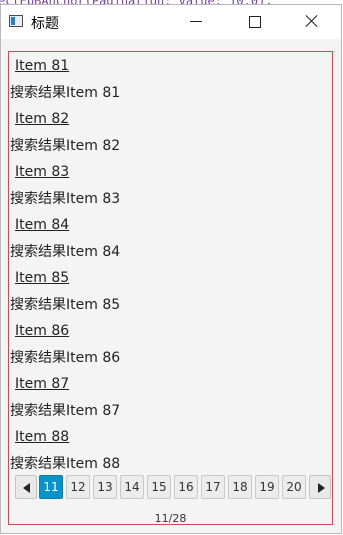 The image size is (343, 535). Describe the element at coordinates (65, 146) in the screenshot. I see `result-description: 搜索结果Item 82` at that location.